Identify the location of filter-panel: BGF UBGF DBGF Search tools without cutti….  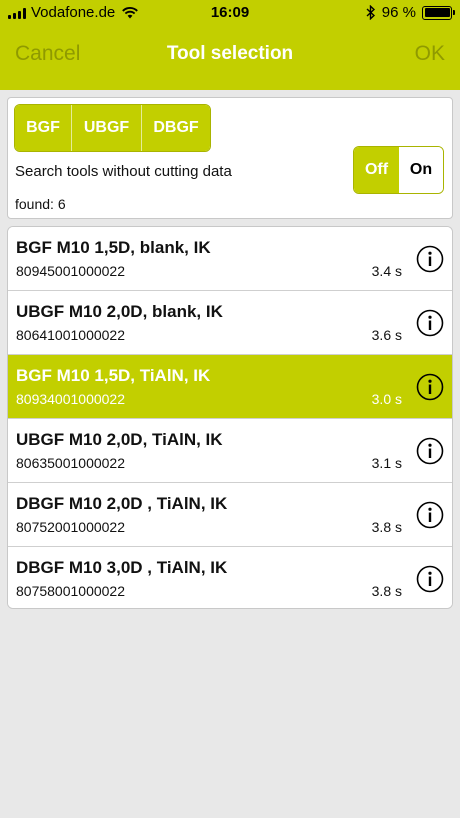
(230, 158).